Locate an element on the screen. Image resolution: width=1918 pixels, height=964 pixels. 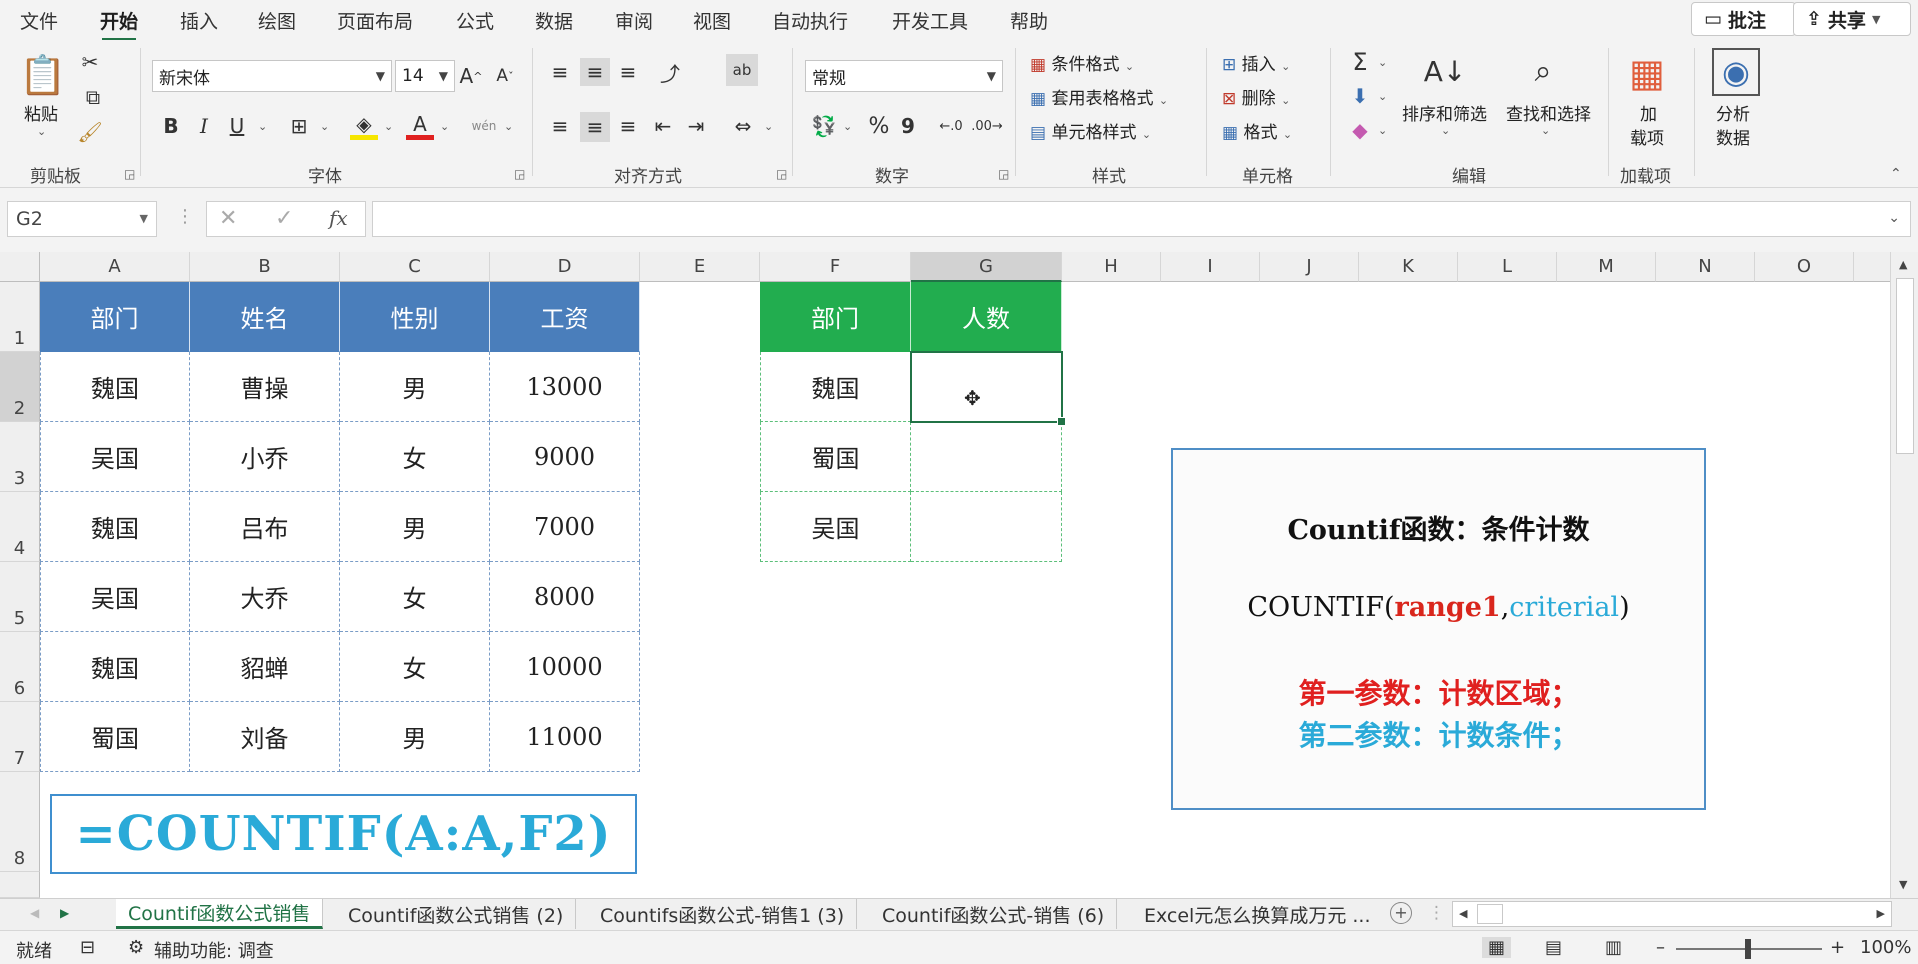
sheet-tab: Countif函数公式销售 (2) is located at coordinates (456, 914).